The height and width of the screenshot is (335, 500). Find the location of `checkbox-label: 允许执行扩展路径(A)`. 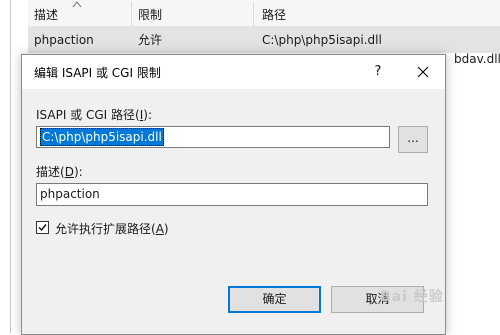

checkbox-label: 允许执行扩展路径(A) is located at coordinates (112, 228).